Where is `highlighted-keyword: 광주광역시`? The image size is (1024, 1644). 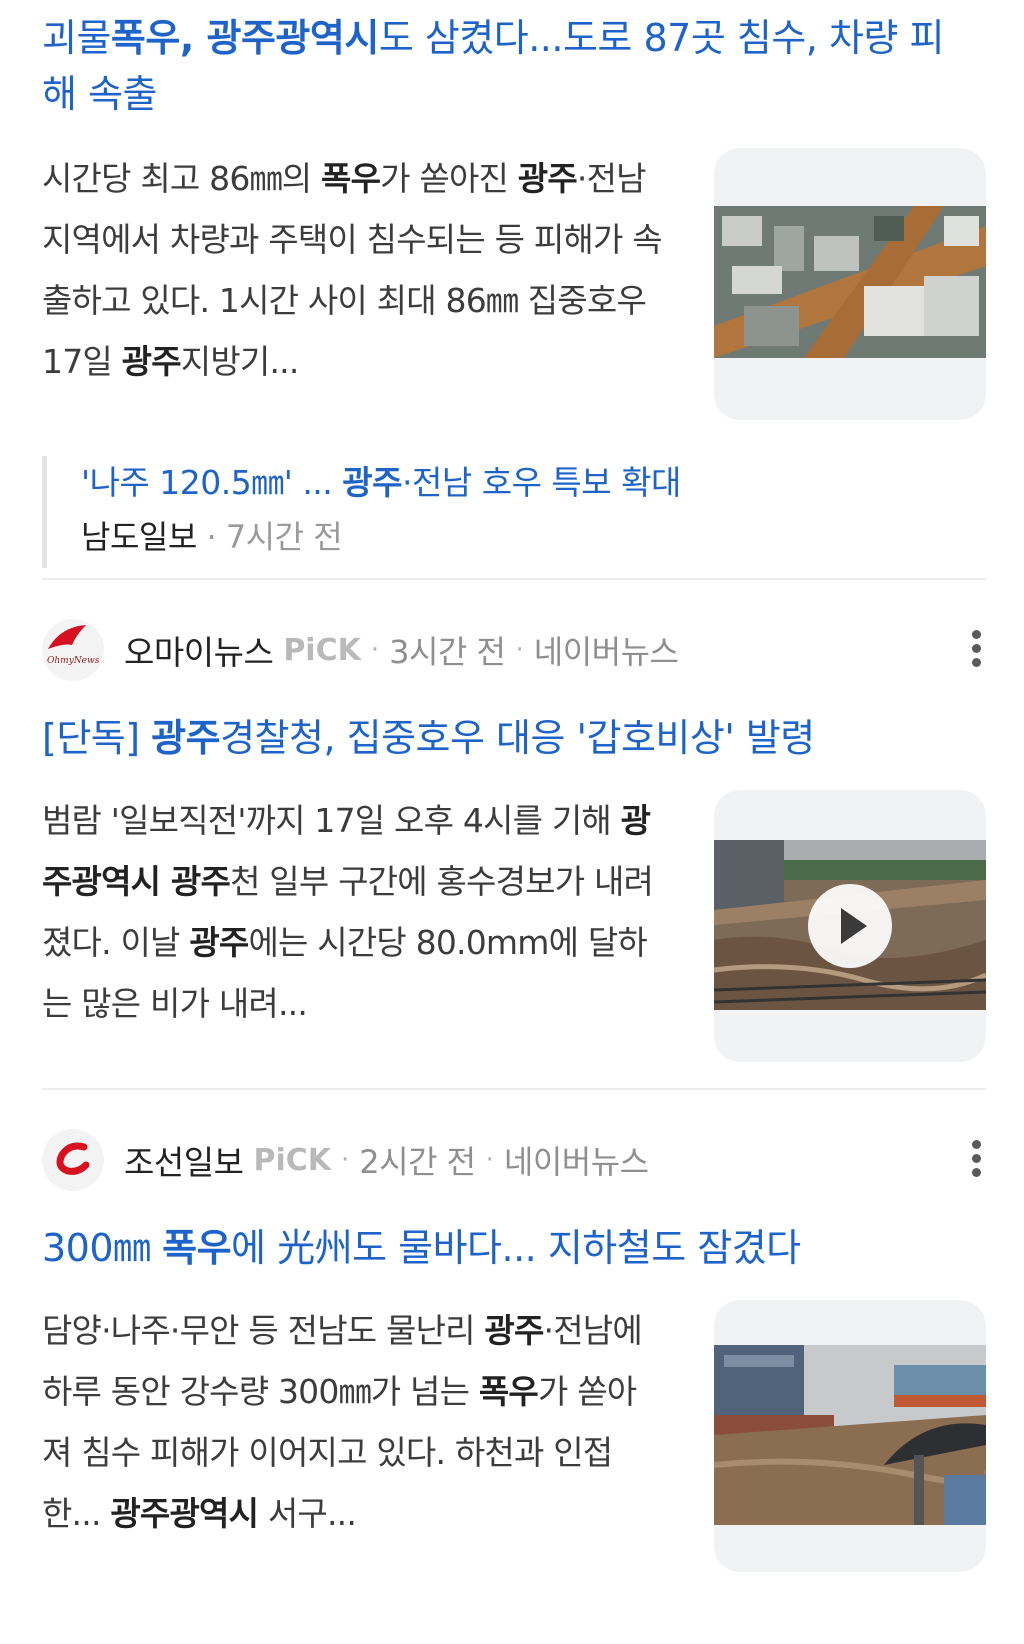 highlighted-keyword: 광주광역시 is located at coordinates (184, 1513).